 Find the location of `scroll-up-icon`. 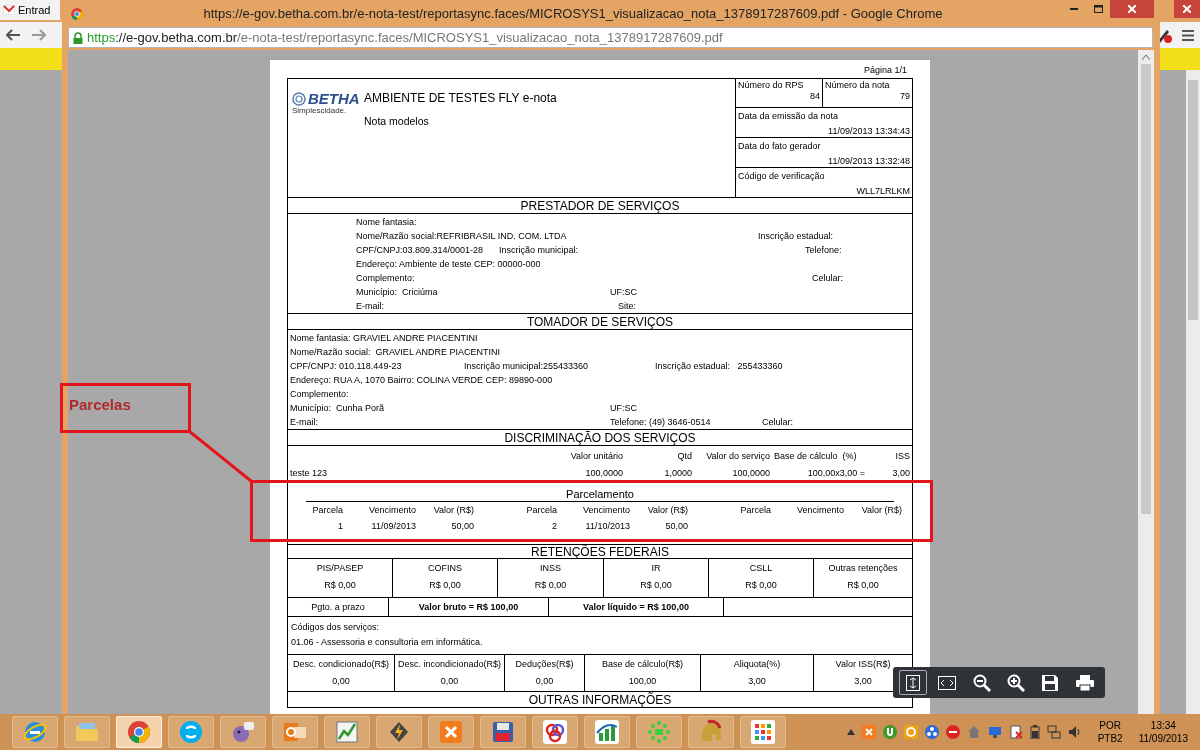

scroll-up-icon is located at coordinates (1146, 57).